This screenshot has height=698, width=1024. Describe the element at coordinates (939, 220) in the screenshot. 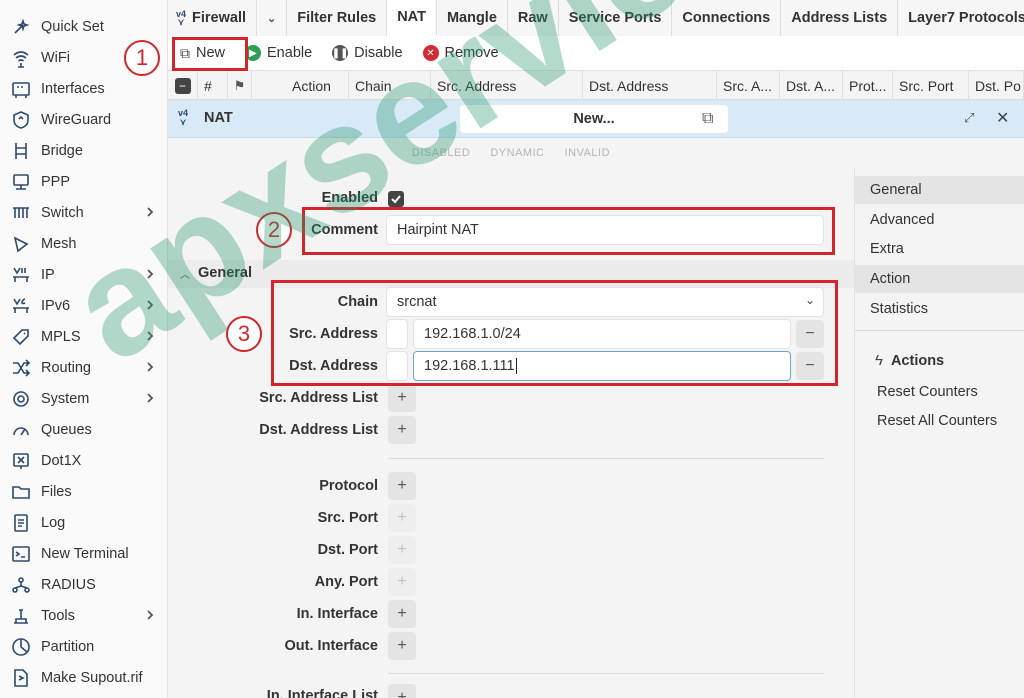

I see `panel-tab-advanced: Advanced` at that location.